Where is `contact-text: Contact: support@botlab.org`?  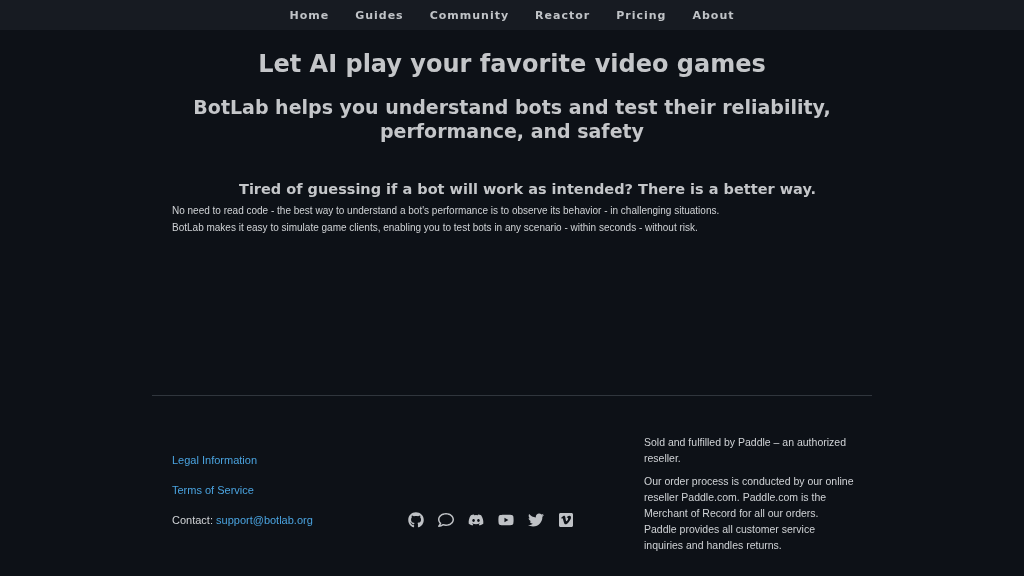
contact-text: Contact: support@botlab.org is located at coordinates (243, 520).